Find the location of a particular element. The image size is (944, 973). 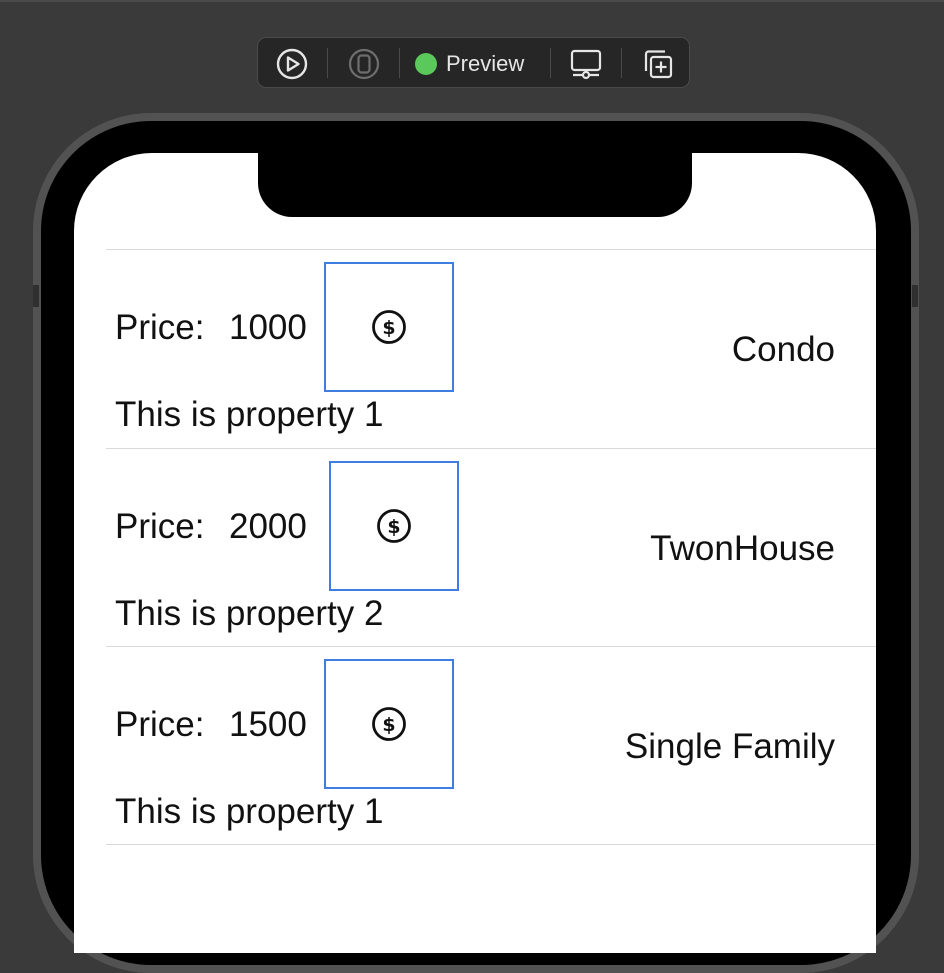

preview-toolbar: Preview is located at coordinates (473, 62).